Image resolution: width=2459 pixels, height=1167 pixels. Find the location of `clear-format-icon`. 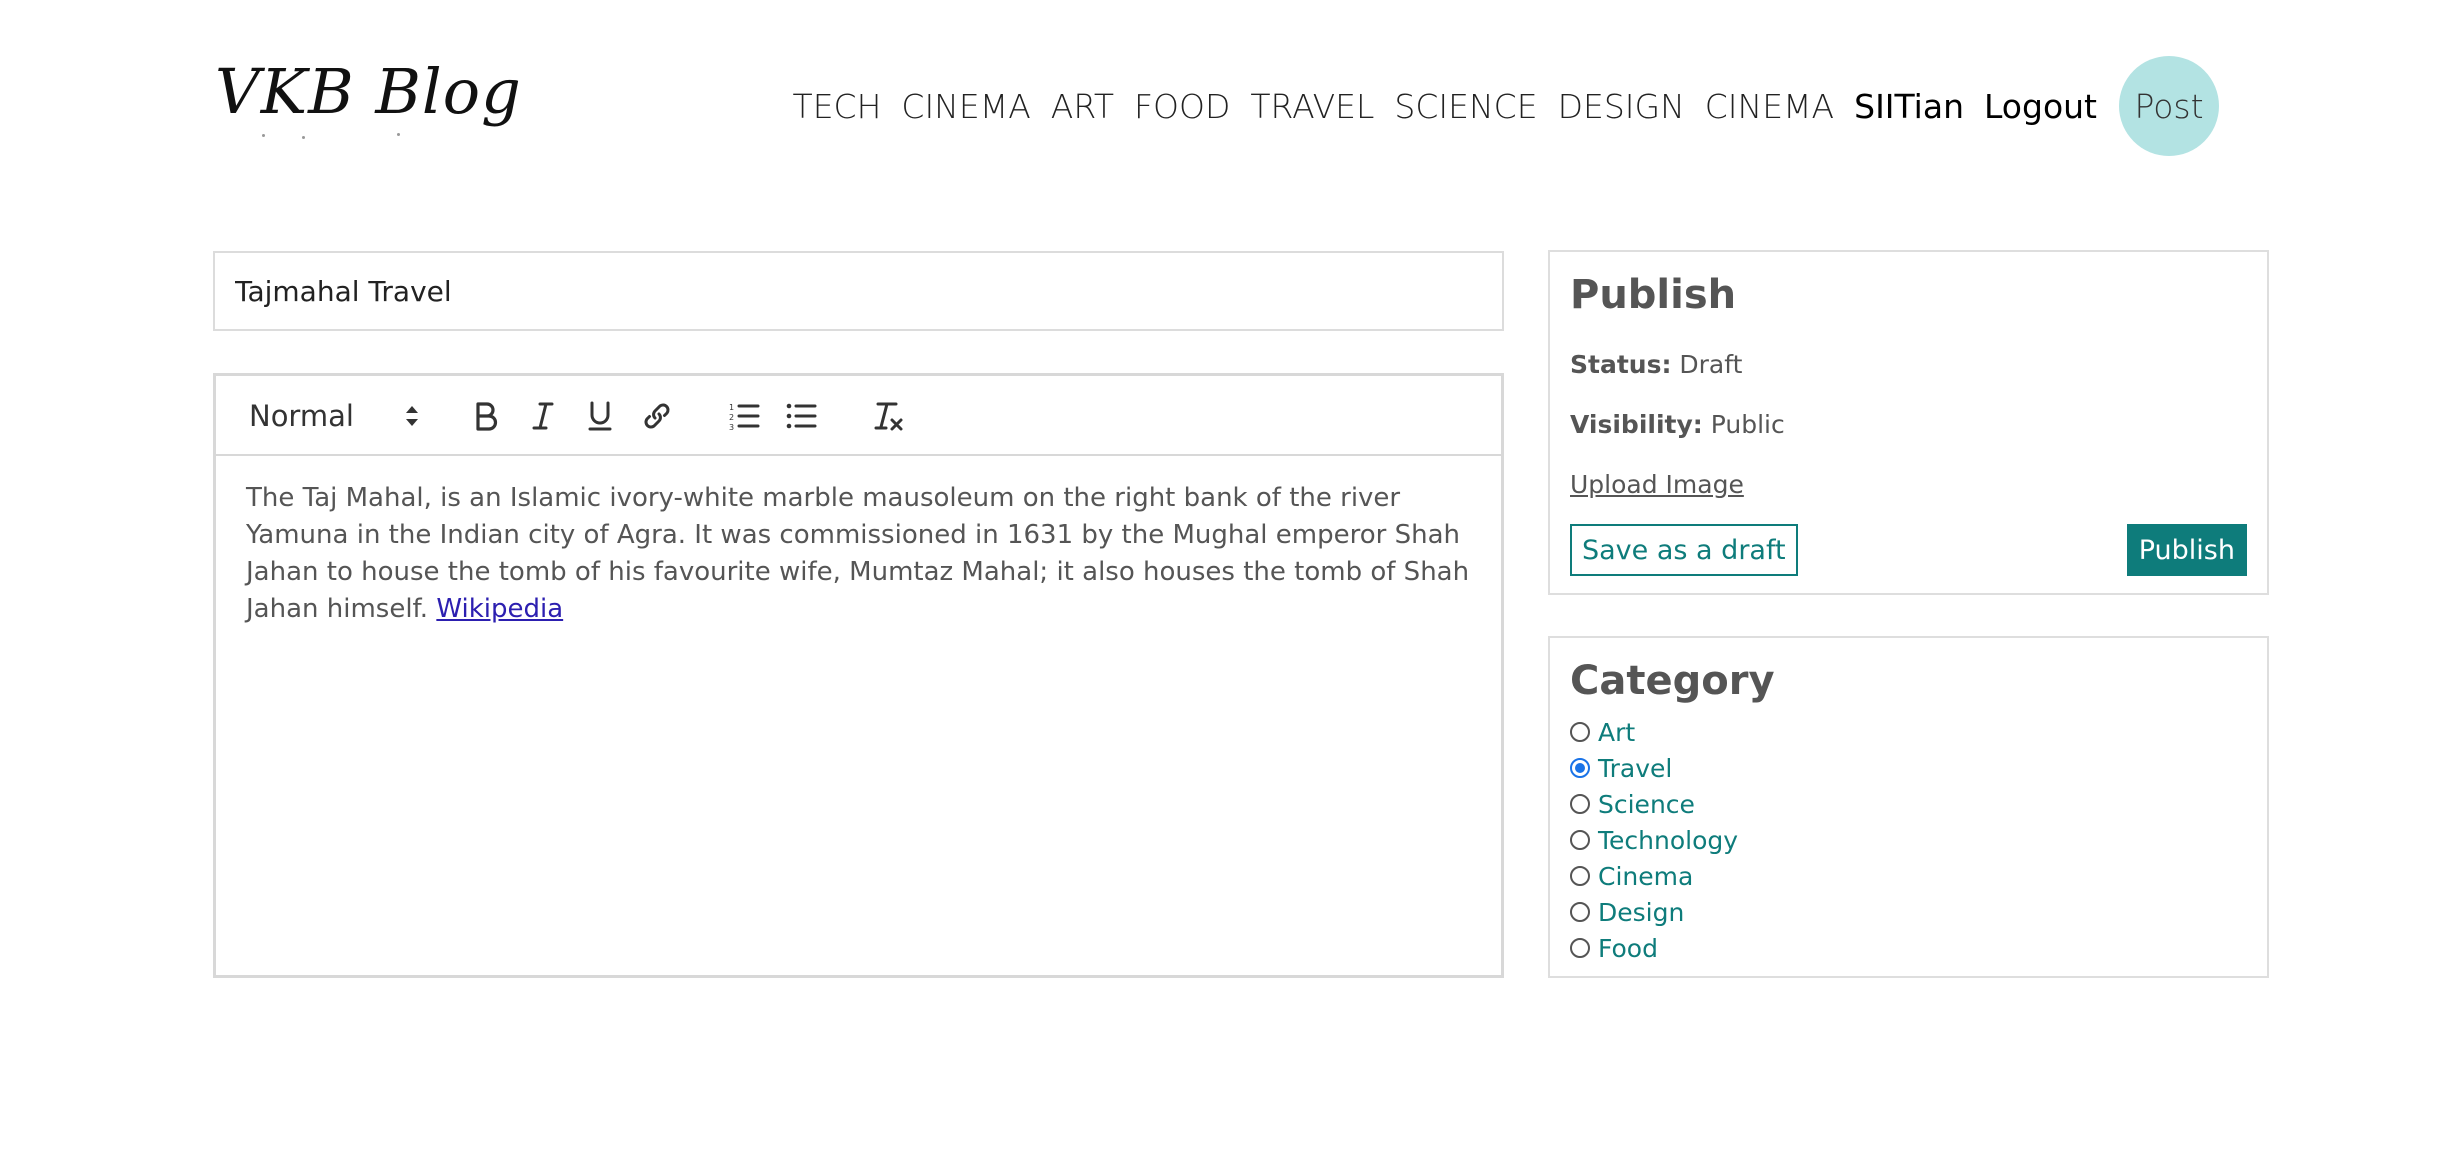

clear-format-icon is located at coordinates (888, 416).